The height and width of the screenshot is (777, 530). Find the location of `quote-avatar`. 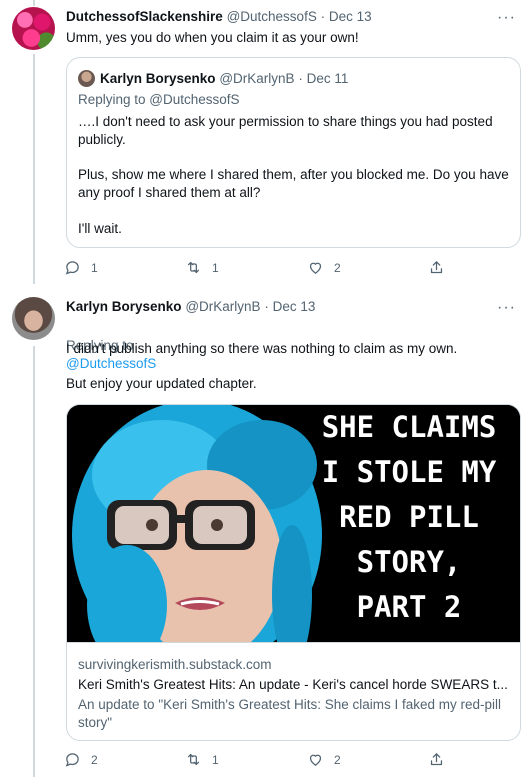

quote-avatar is located at coordinates (86, 78).